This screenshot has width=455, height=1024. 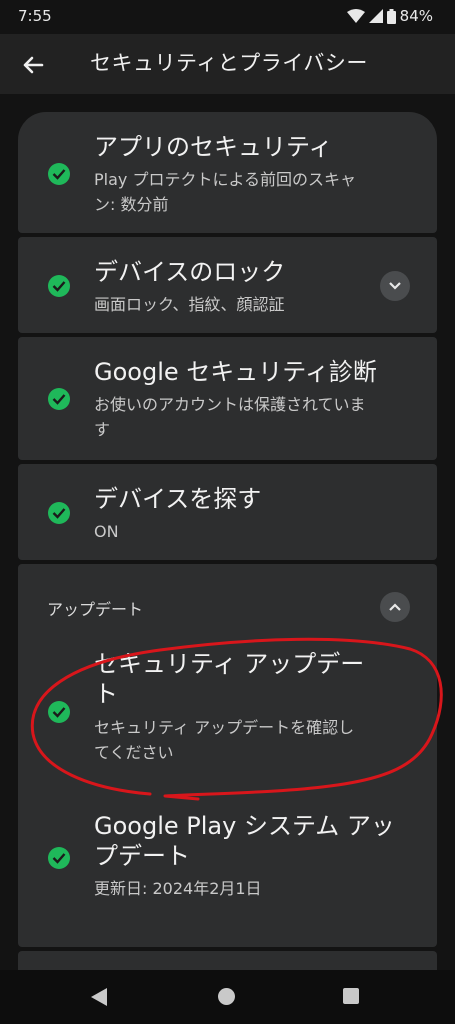 I want to click on wifi-icon, so click(x=355, y=16).